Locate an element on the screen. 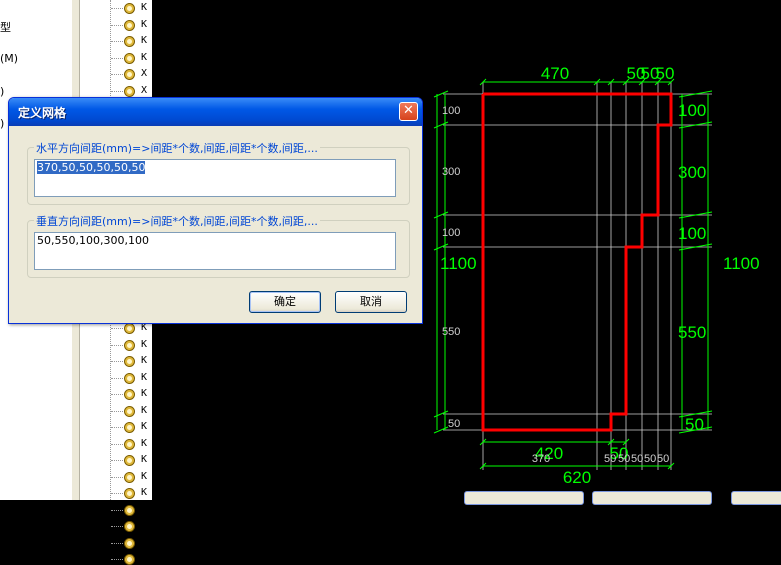 Image resolution: width=781 pixels, height=565 pixels. vertical-spacing-input: 50,550,100,300,100 is located at coordinates (215, 251).